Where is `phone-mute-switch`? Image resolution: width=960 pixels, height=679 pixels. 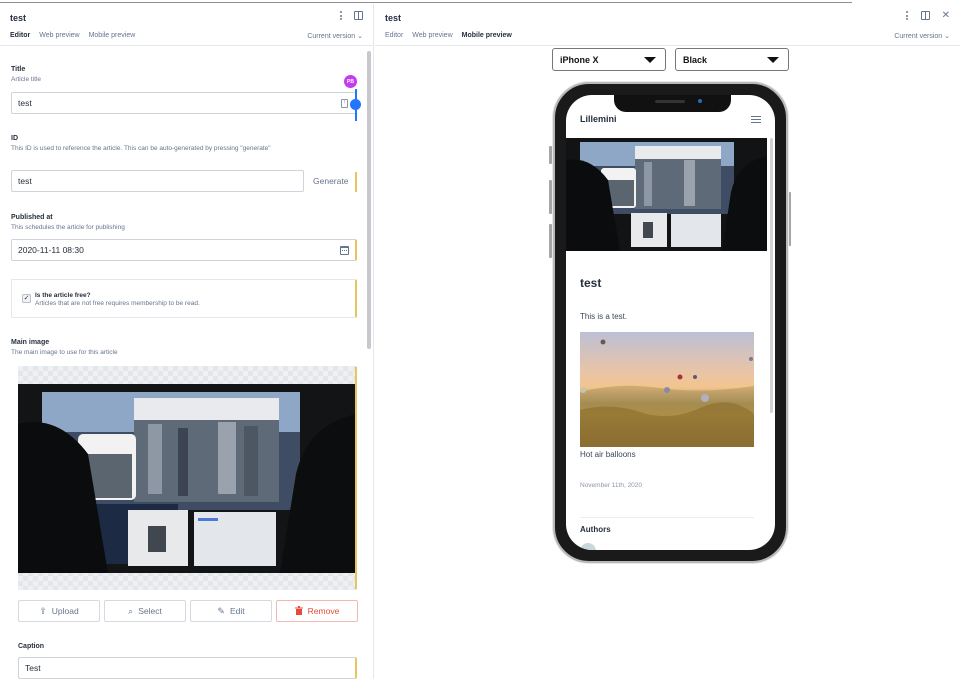
phone-mute-switch is located at coordinates (550, 155).